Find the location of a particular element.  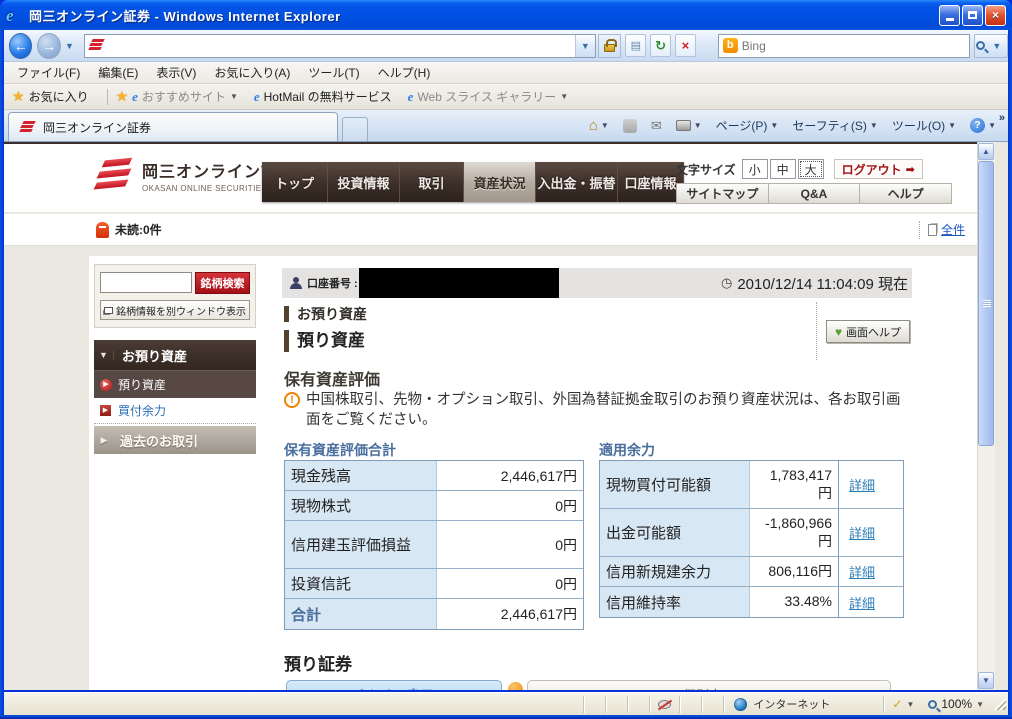

menu-file: ファイル(F) is located at coordinates (48, 72).